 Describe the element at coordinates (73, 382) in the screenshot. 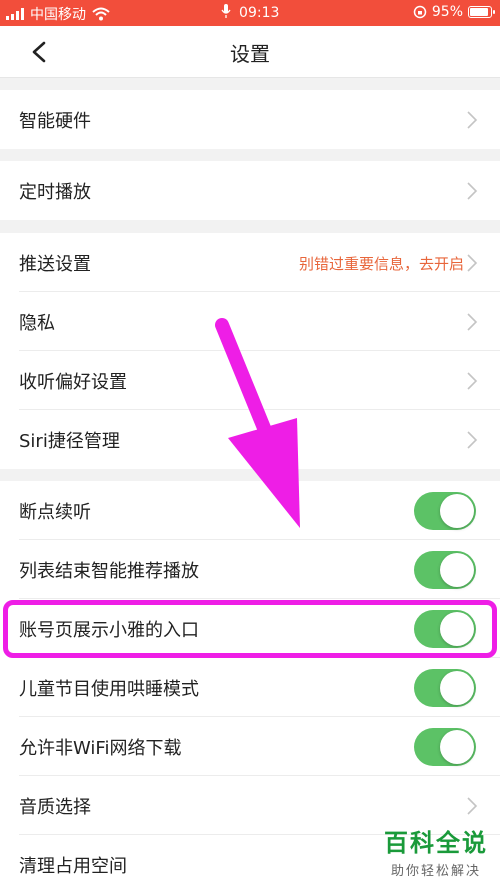

I see `row-label: 收听偏好设置` at that location.